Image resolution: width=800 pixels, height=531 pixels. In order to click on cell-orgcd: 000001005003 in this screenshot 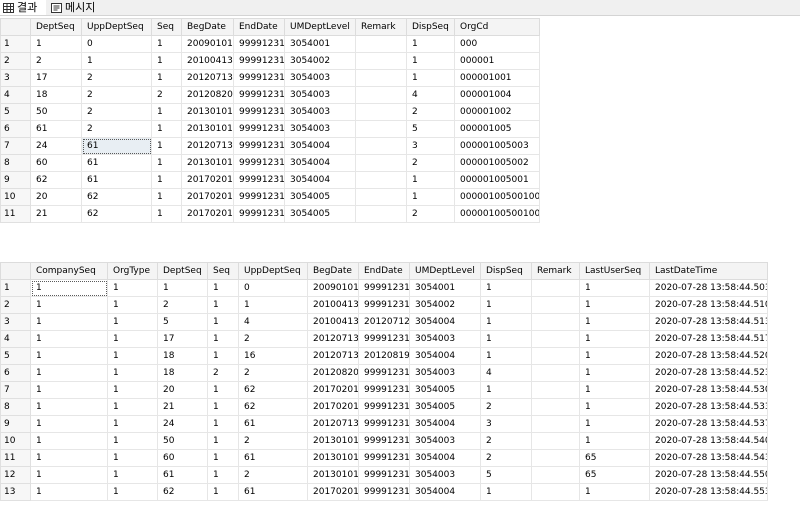, I will do `click(497, 146)`.